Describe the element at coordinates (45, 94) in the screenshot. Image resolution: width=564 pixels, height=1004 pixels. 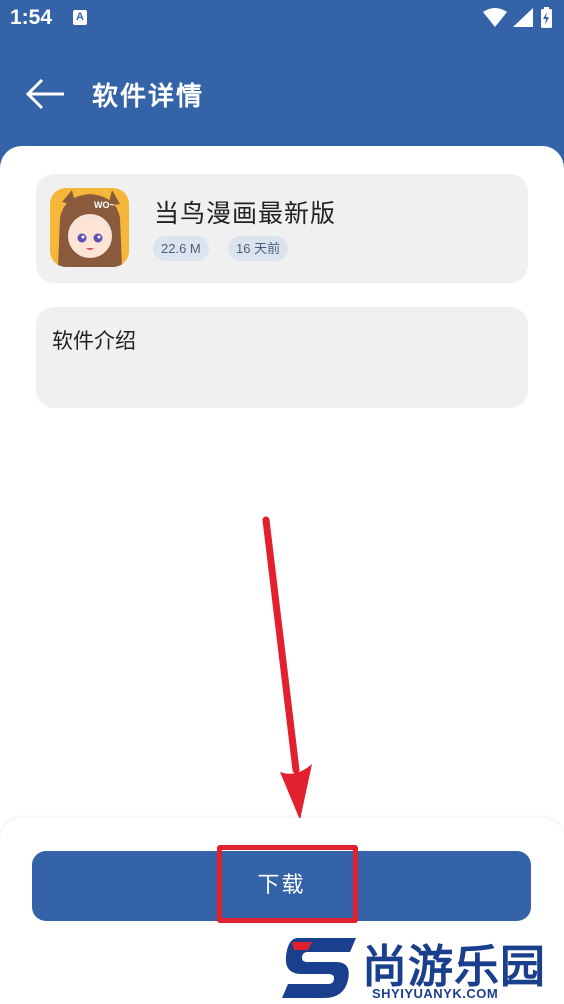
I see `arrow-left-icon` at that location.